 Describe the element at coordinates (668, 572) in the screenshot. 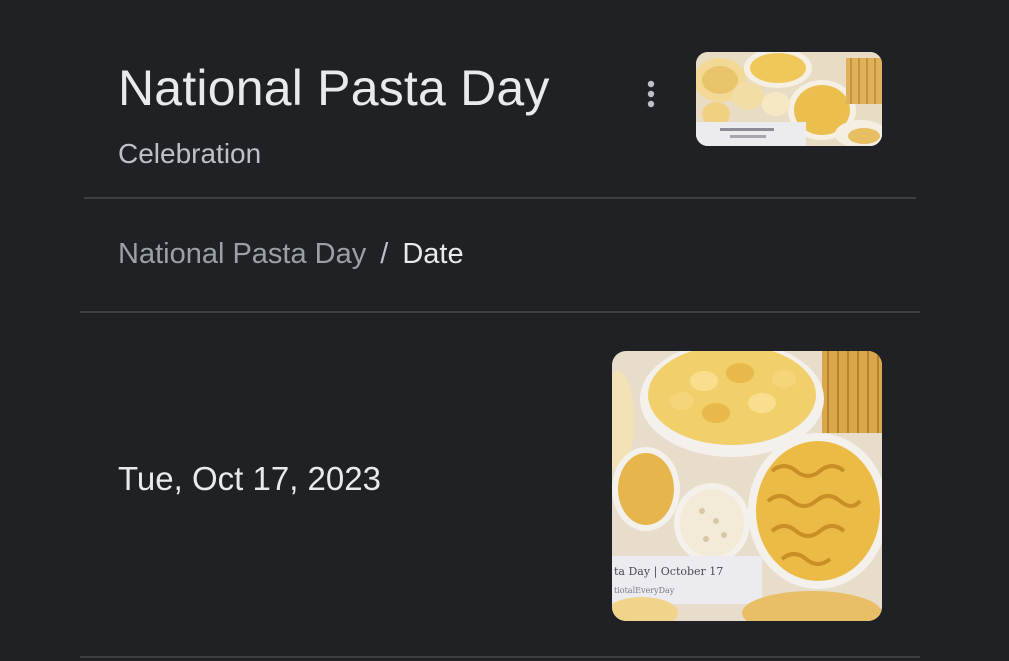

I see `image-caption-line1: ta Day | October 17` at that location.